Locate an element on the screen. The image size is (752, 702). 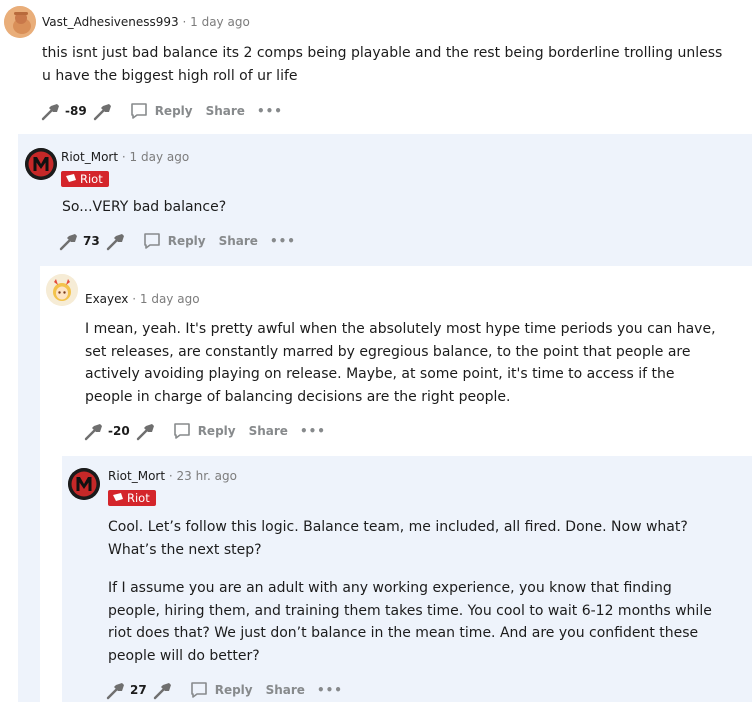
exayex-avatar-icon is located at coordinates (62, 290).